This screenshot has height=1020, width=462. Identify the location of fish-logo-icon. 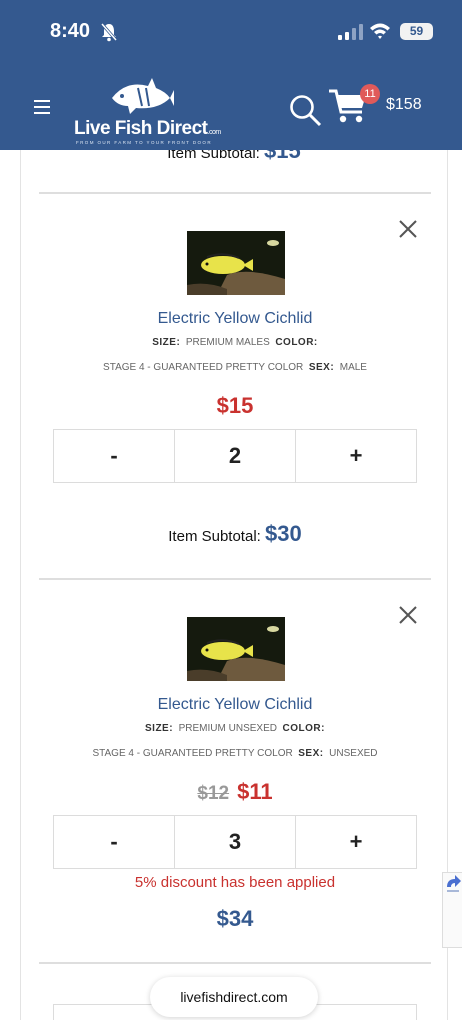
(143, 96).